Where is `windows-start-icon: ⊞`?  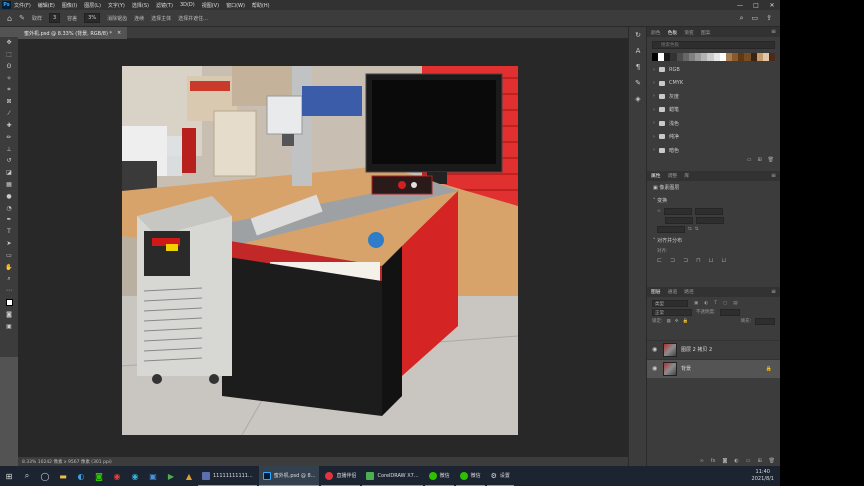
windows-start-icon: ⊞ is located at coordinates (9, 476).